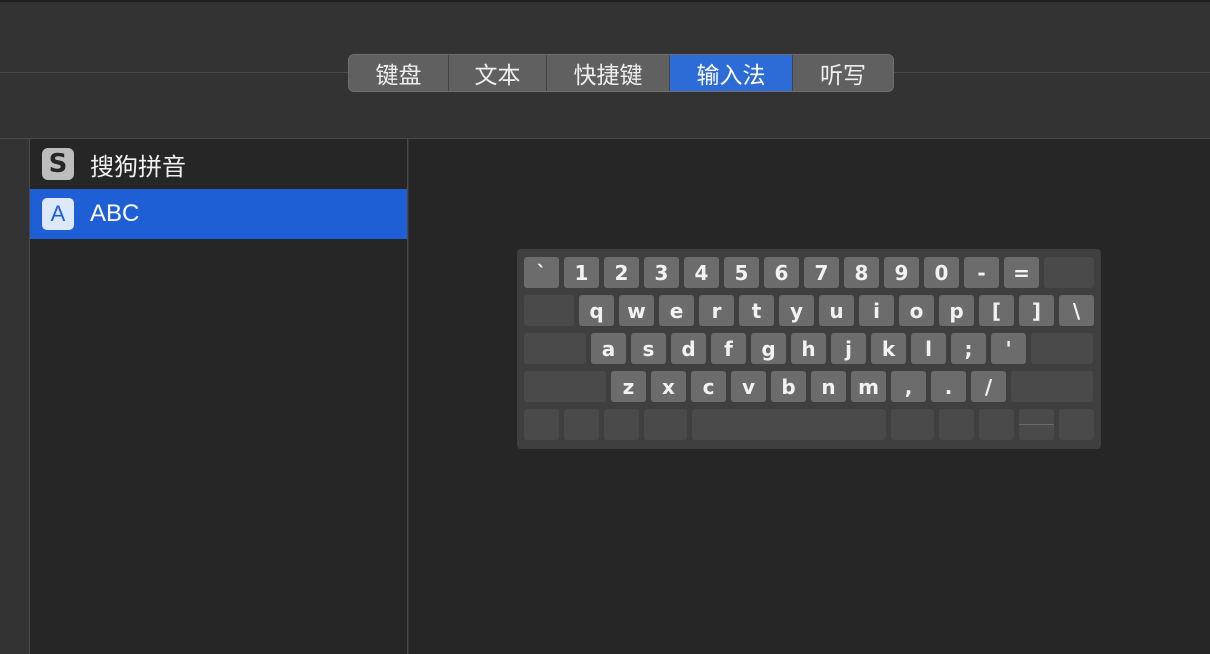 The width and height of the screenshot is (1210, 654). What do you see at coordinates (565, 386) in the screenshot?
I see `key-shift-left` at bounding box center [565, 386].